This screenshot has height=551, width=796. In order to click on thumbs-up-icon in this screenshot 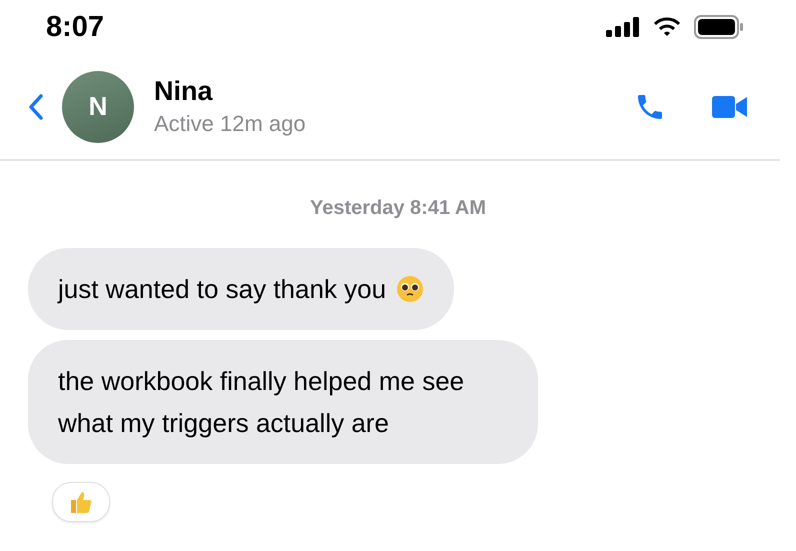, I will do `click(81, 502)`.